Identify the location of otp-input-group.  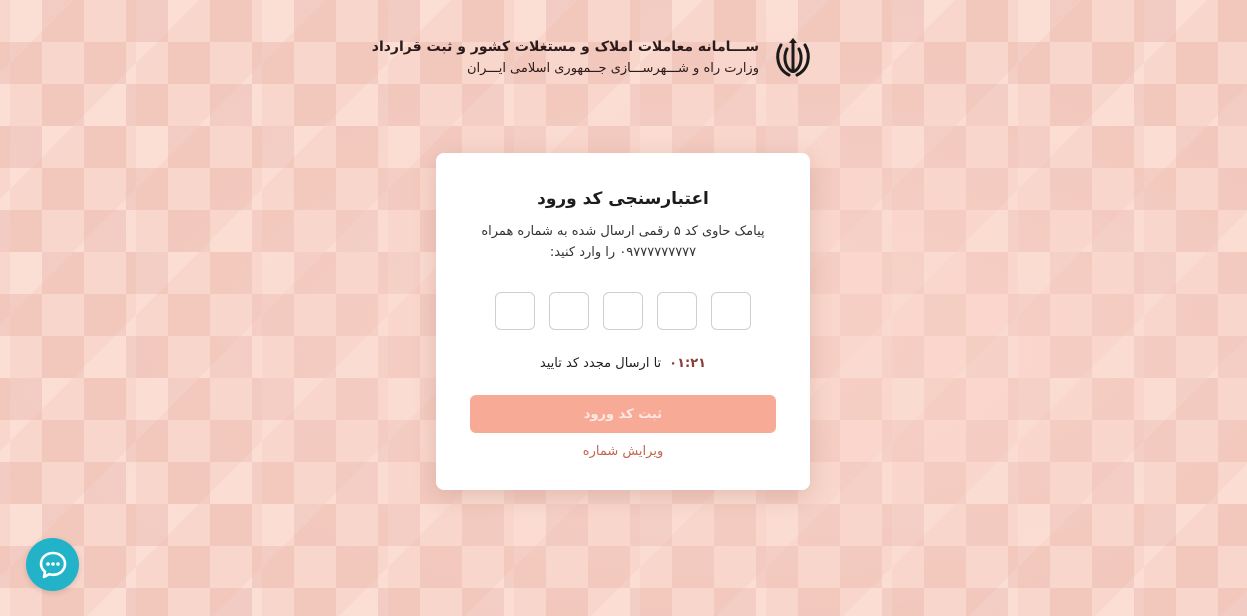
(623, 311).